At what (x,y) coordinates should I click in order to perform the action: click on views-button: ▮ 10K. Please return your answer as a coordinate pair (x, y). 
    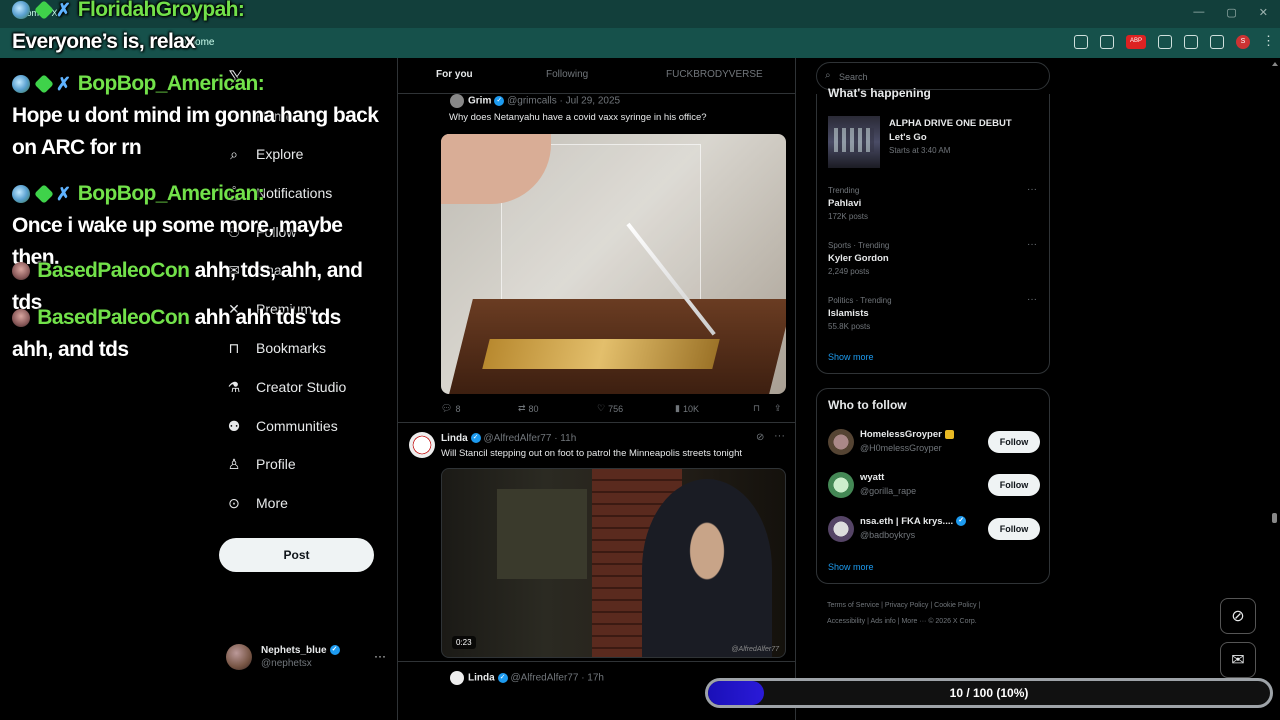
    Looking at the image, I should click on (687, 408).